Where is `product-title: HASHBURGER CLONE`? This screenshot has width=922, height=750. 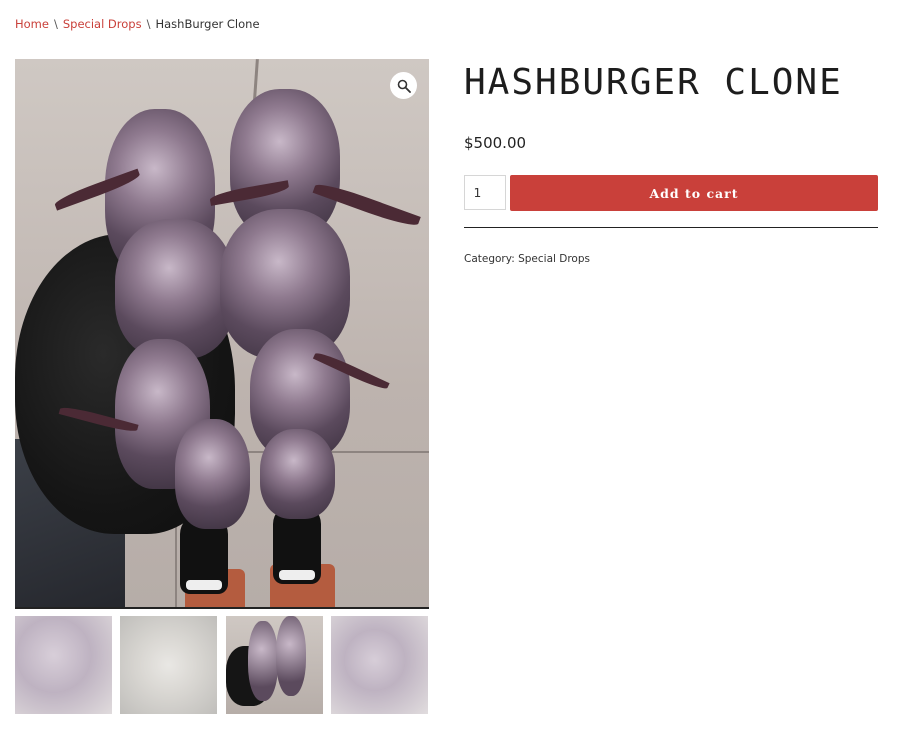 product-title: HASHBURGER CLONE is located at coordinates (653, 82).